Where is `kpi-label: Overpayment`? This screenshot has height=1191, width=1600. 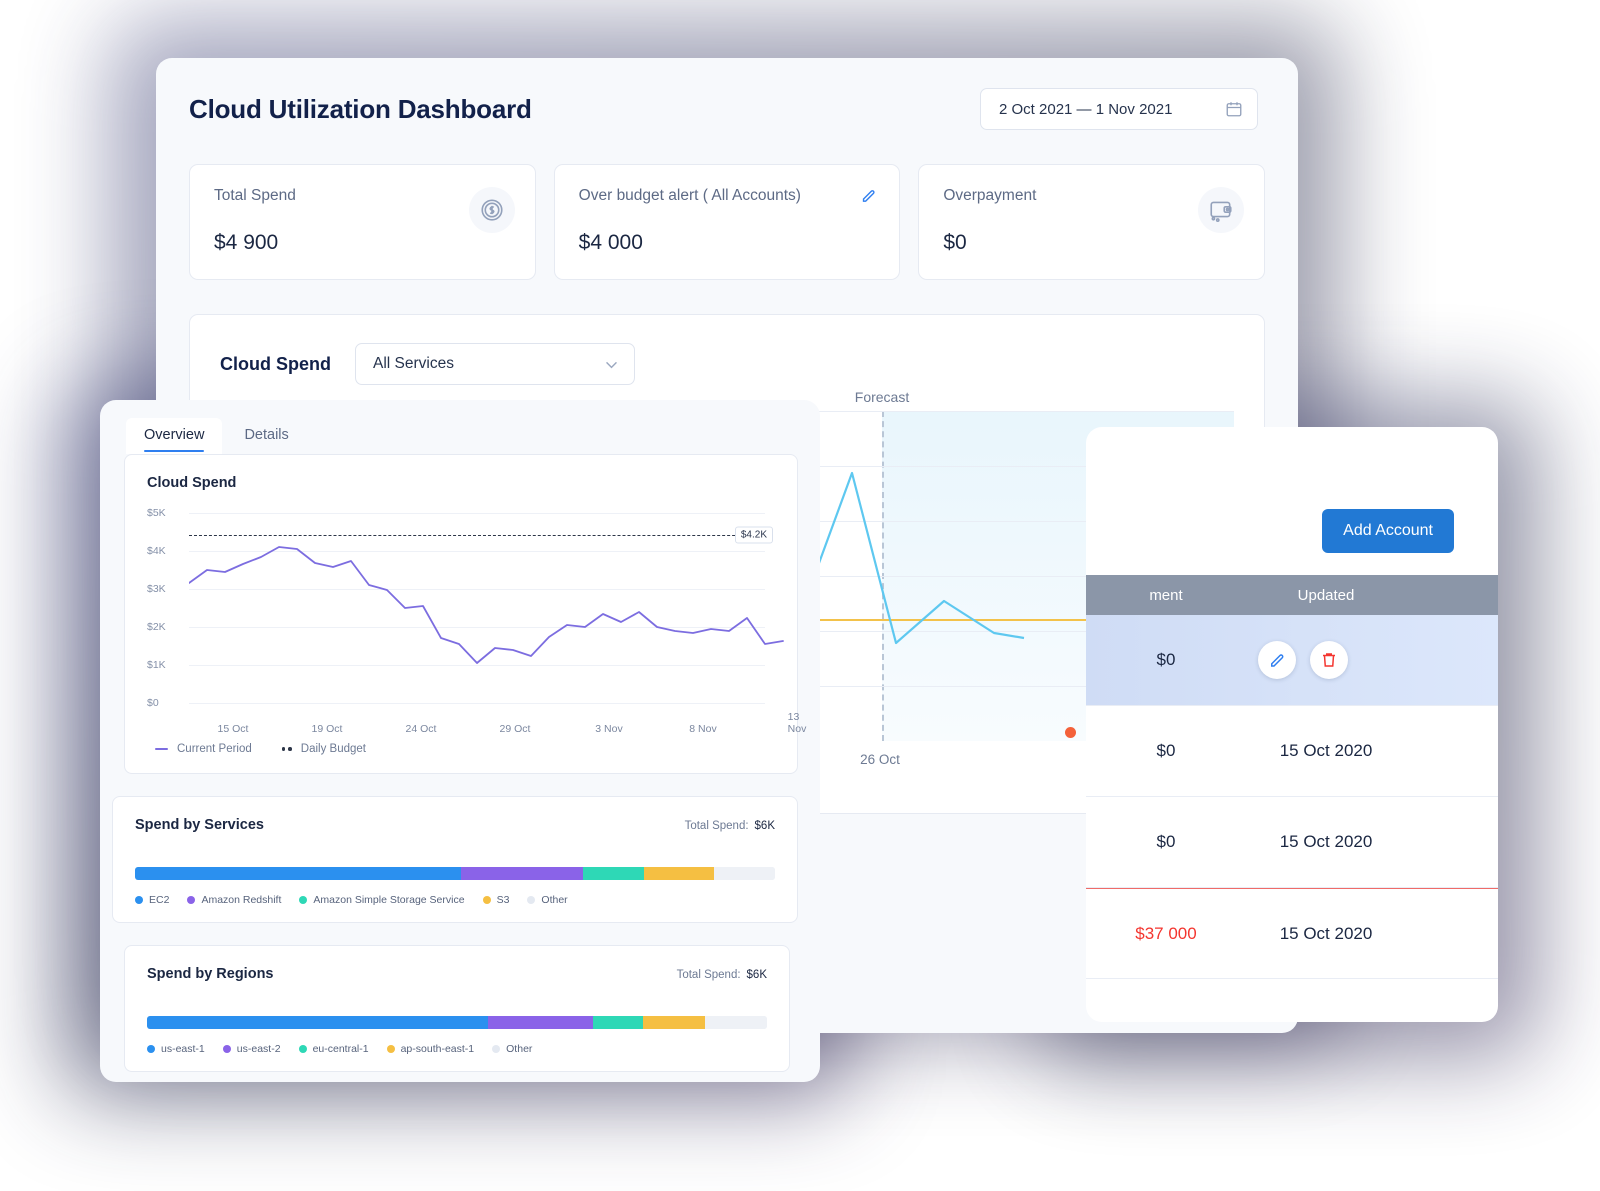
kpi-label: Overpayment is located at coordinates (990, 195).